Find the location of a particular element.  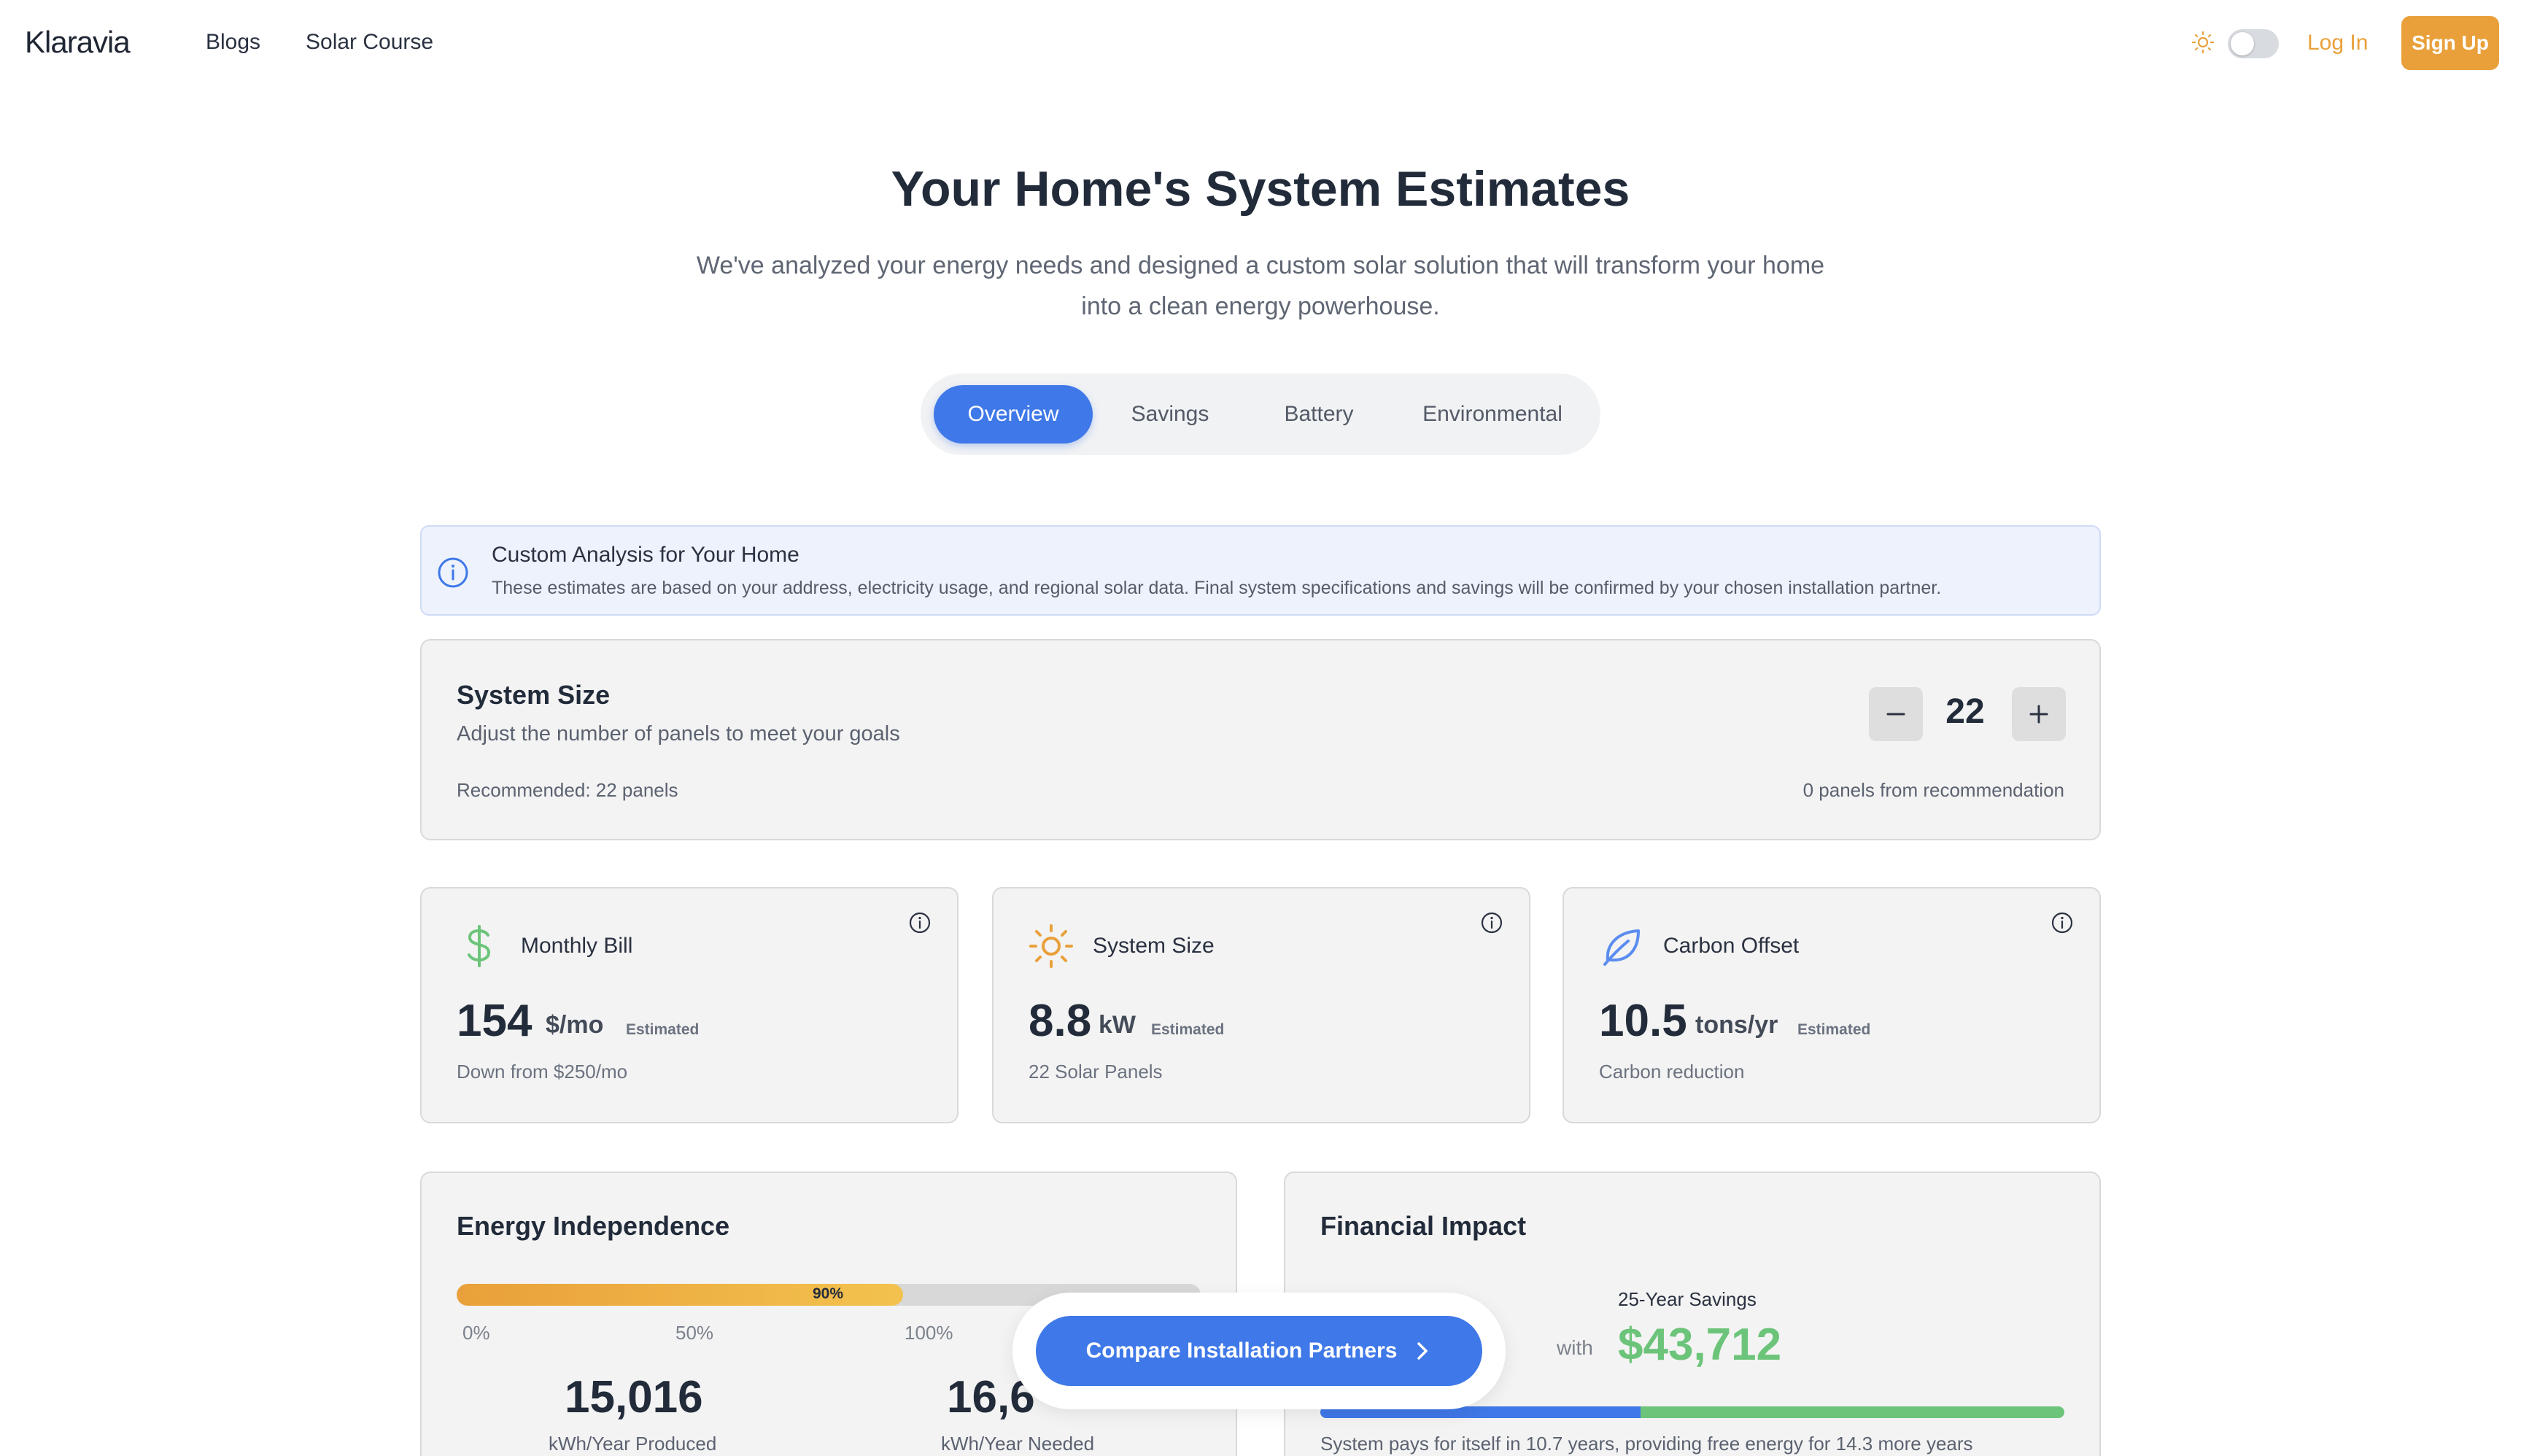

minus-icon is located at coordinates (1895, 714).